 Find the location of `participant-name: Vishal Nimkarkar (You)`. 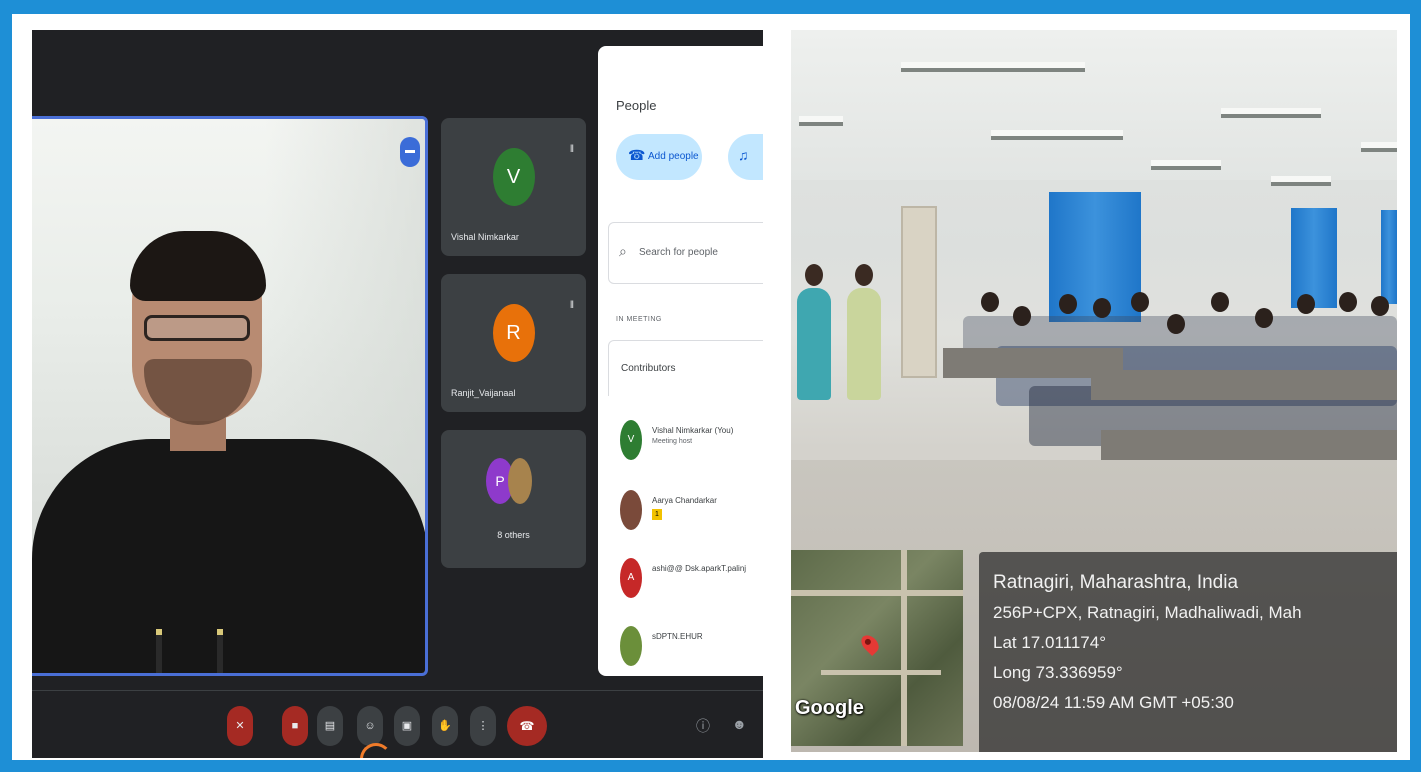

participant-name: Vishal Nimkarkar (You) is located at coordinates (693, 430).